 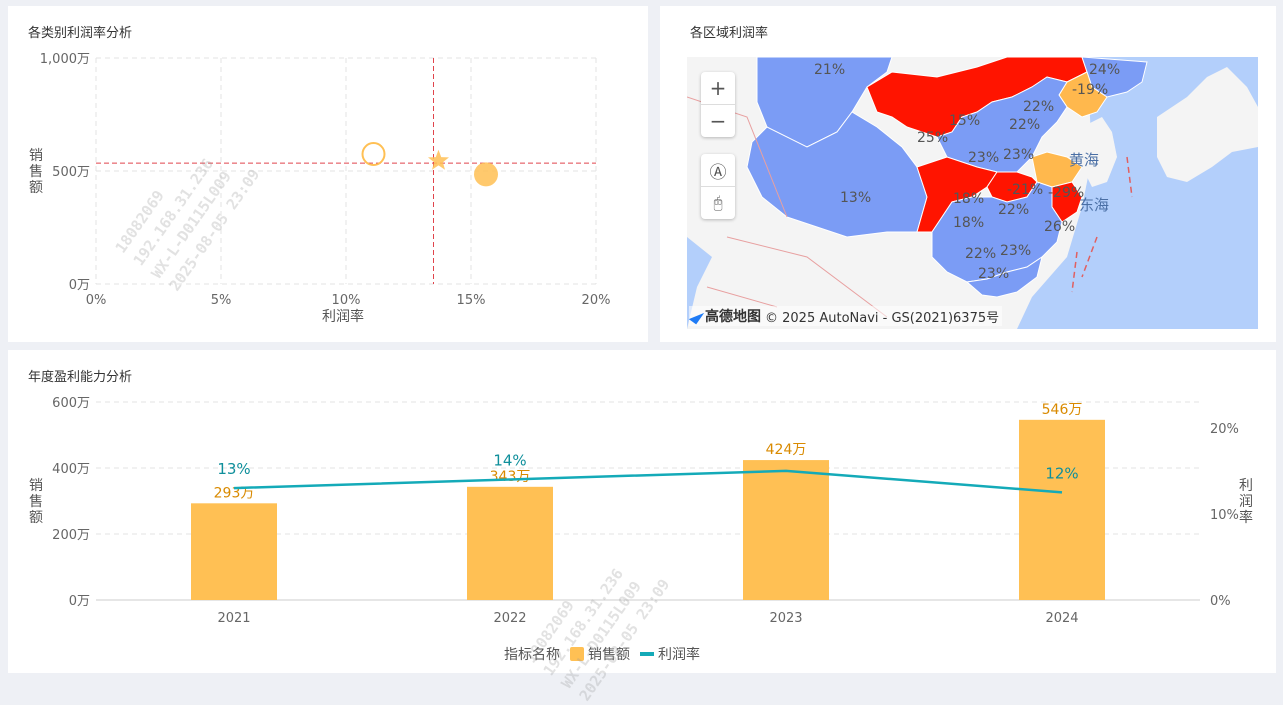 What do you see at coordinates (1090, 90) in the screenshot?
I see `region-label: -19%` at bounding box center [1090, 90].